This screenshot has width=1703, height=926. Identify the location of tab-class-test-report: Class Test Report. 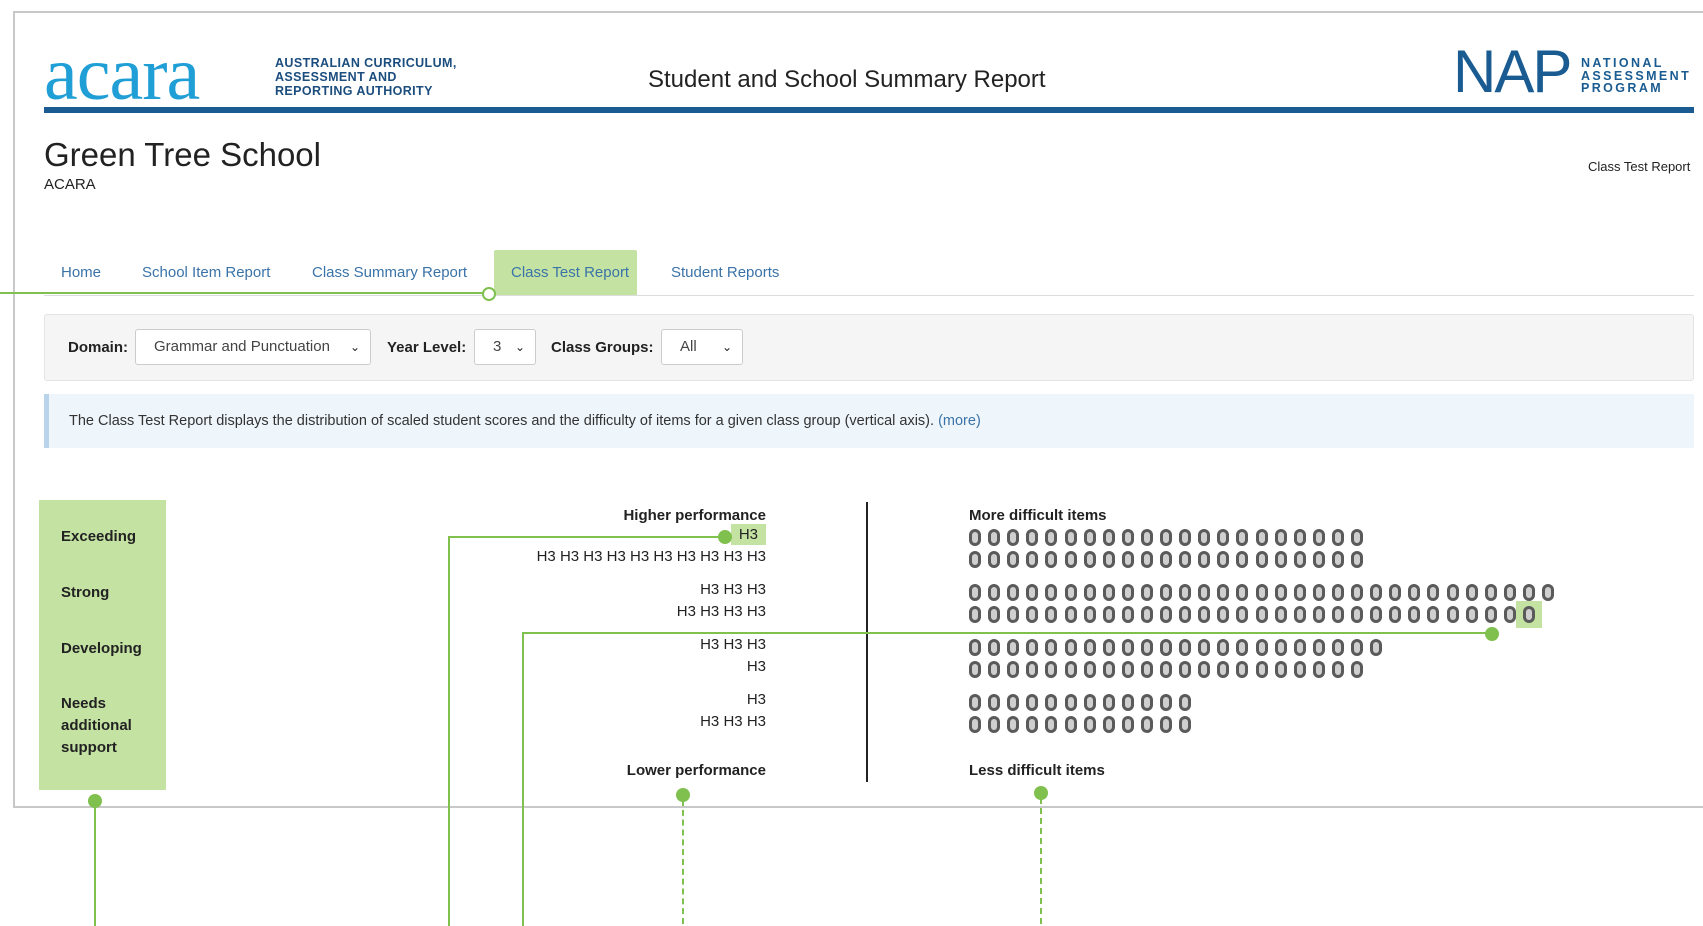
(565, 272).